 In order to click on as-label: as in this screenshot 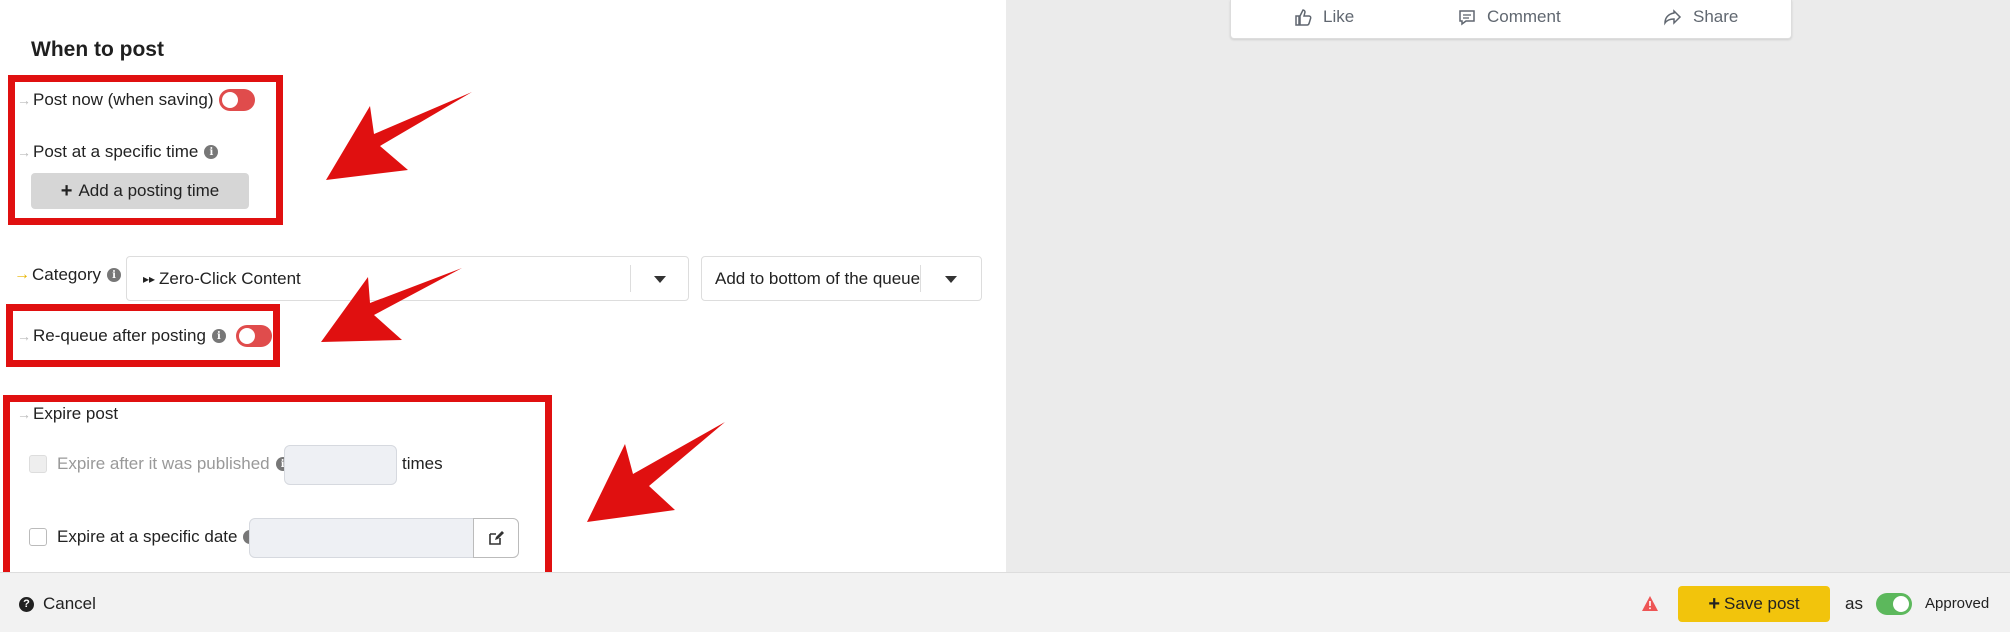, I will do `click(1854, 603)`.